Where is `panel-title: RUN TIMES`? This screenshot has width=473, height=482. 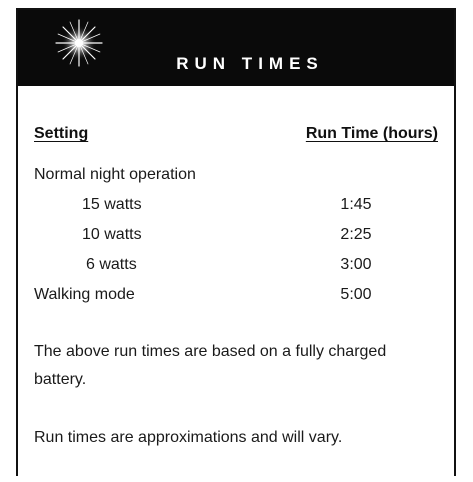
panel-title: RUN TIMES is located at coordinates (250, 63).